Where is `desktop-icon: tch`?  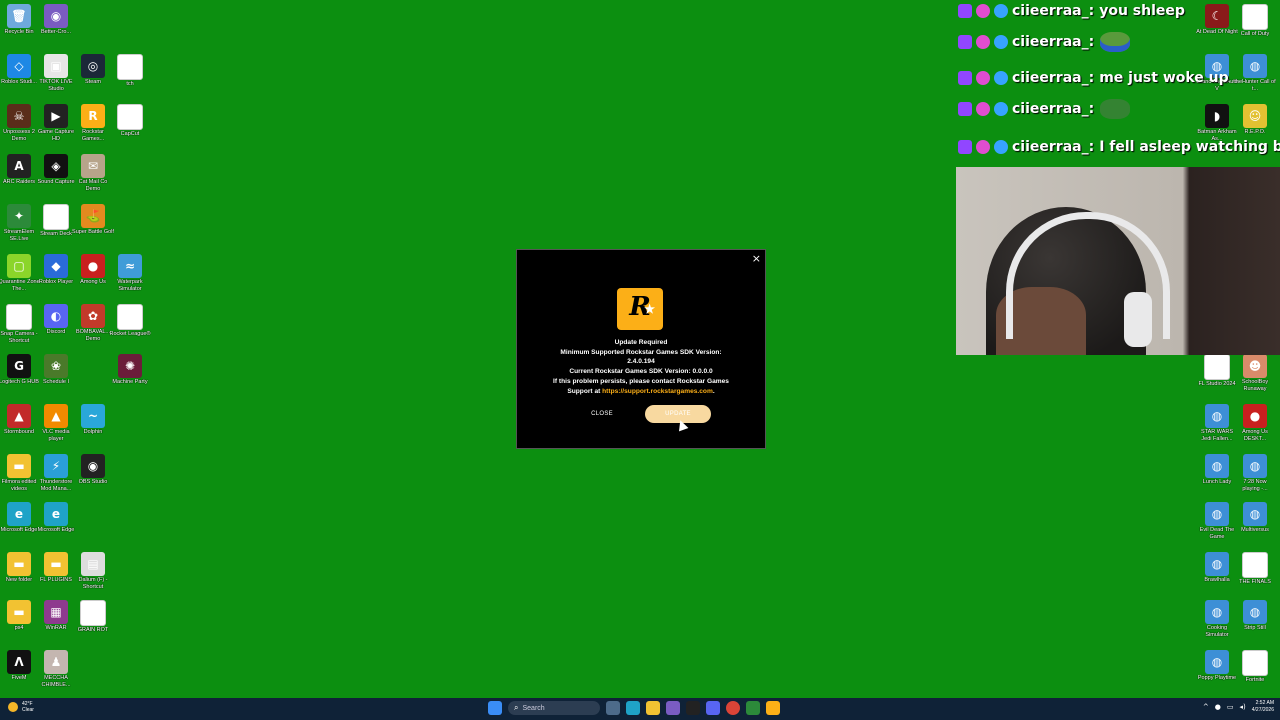
desktop-icon: tch is located at coordinates (130, 69).